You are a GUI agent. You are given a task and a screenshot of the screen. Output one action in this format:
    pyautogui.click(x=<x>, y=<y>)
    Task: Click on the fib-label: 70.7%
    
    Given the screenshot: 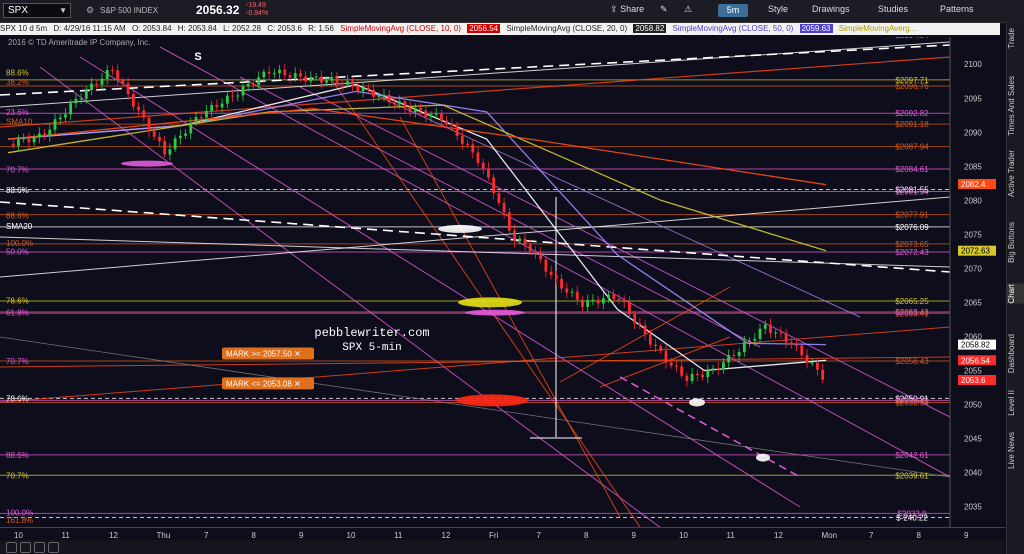 What is the action you would take?
    pyautogui.click(x=17, y=361)
    